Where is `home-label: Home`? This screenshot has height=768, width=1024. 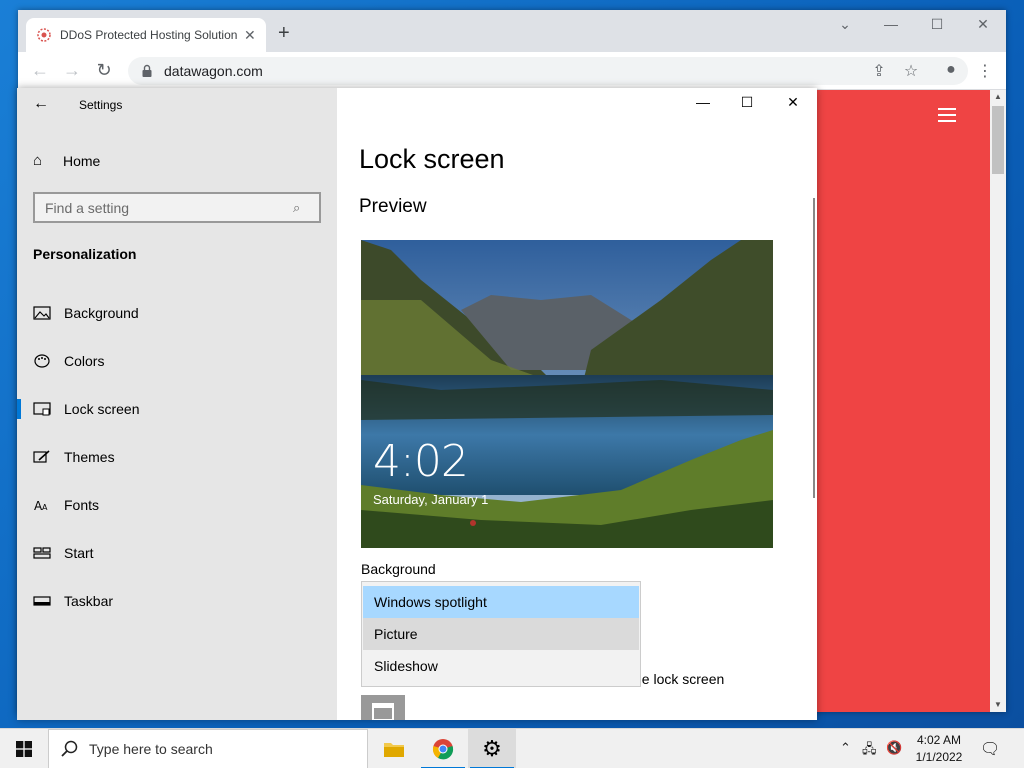
home-label: Home is located at coordinates (82, 160).